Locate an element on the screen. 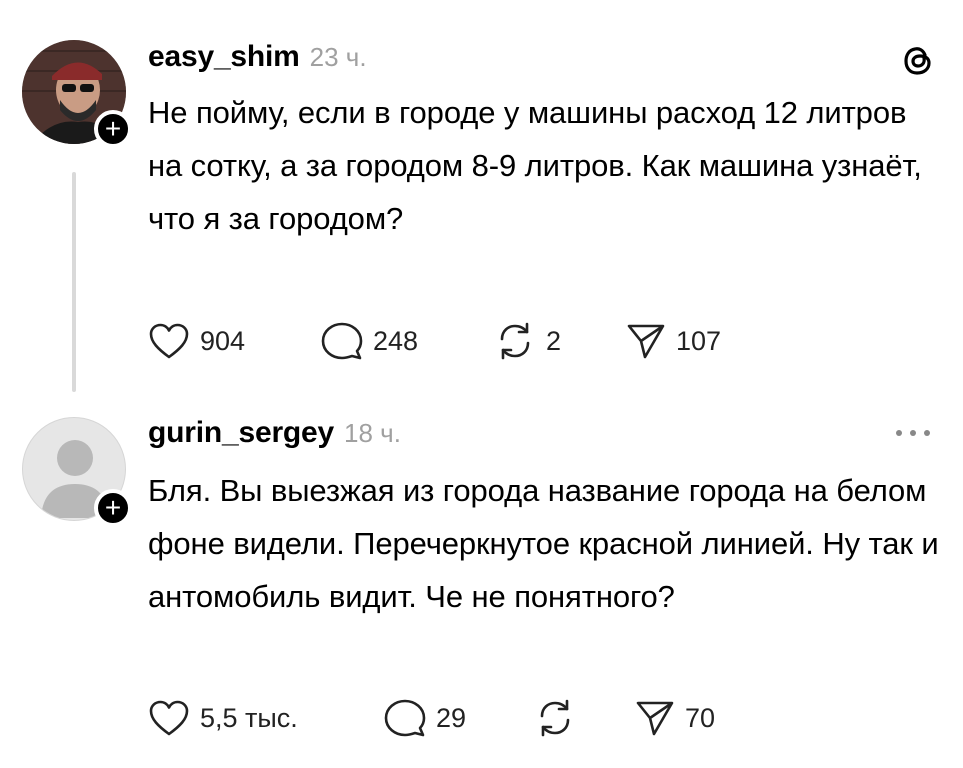  repost-button: 2 is located at coordinates (527, 341).